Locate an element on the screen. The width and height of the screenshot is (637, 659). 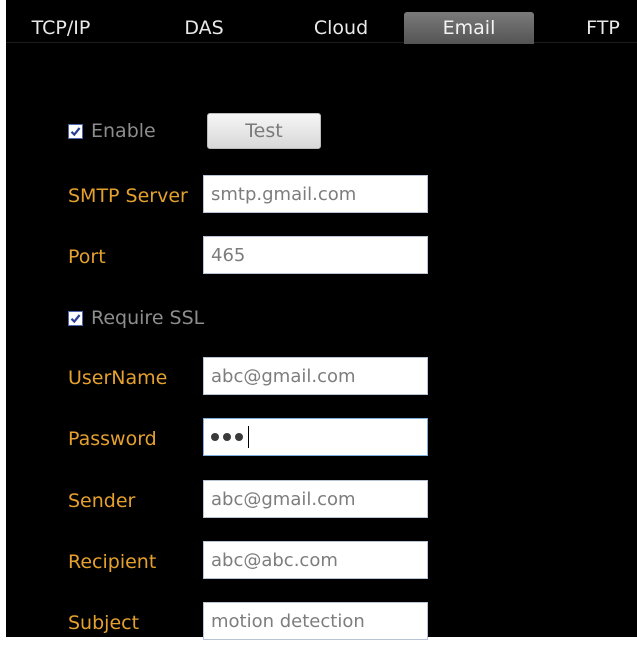
subject-label: Subject is located at coordinates (104, 623).